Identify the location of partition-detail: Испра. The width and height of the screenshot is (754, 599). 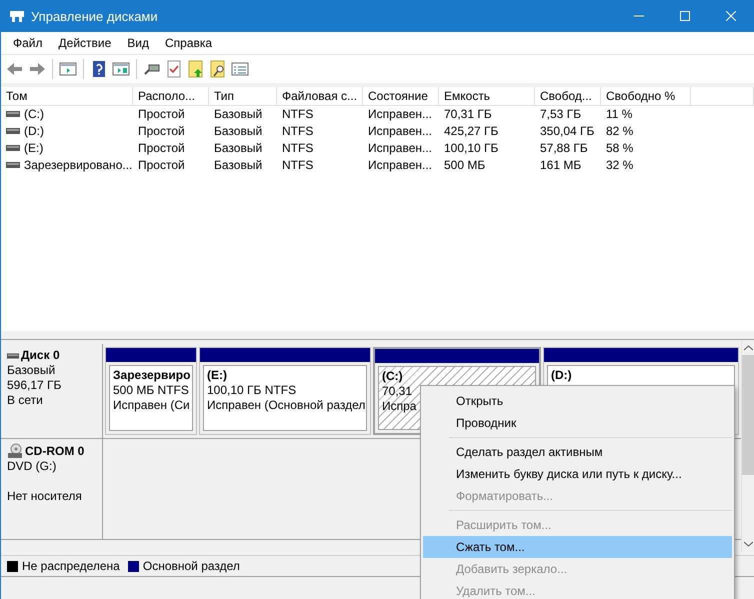
(399, 406).